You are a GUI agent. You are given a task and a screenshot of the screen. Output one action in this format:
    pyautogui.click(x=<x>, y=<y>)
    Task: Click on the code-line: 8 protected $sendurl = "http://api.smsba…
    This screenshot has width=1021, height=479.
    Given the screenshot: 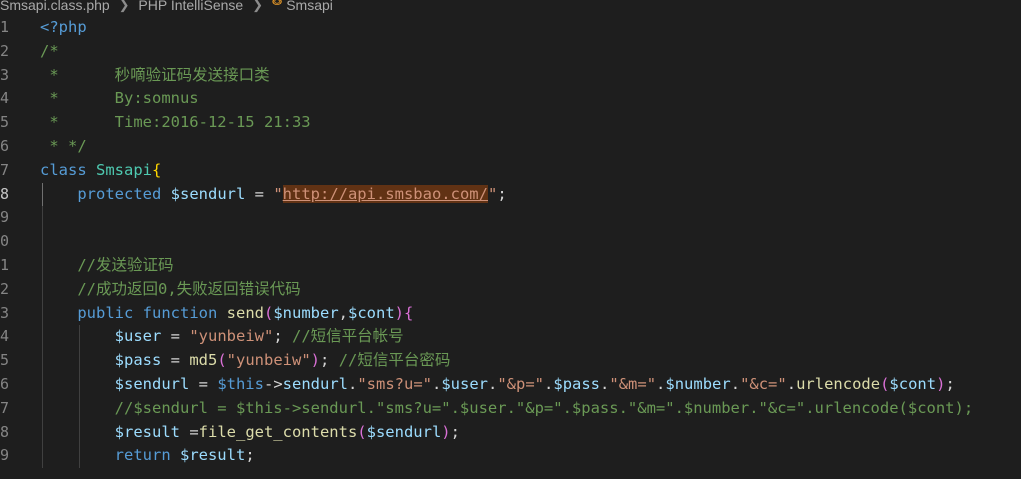 What is the action you would take?
    pyautogui.click(x=510, y=194)
    